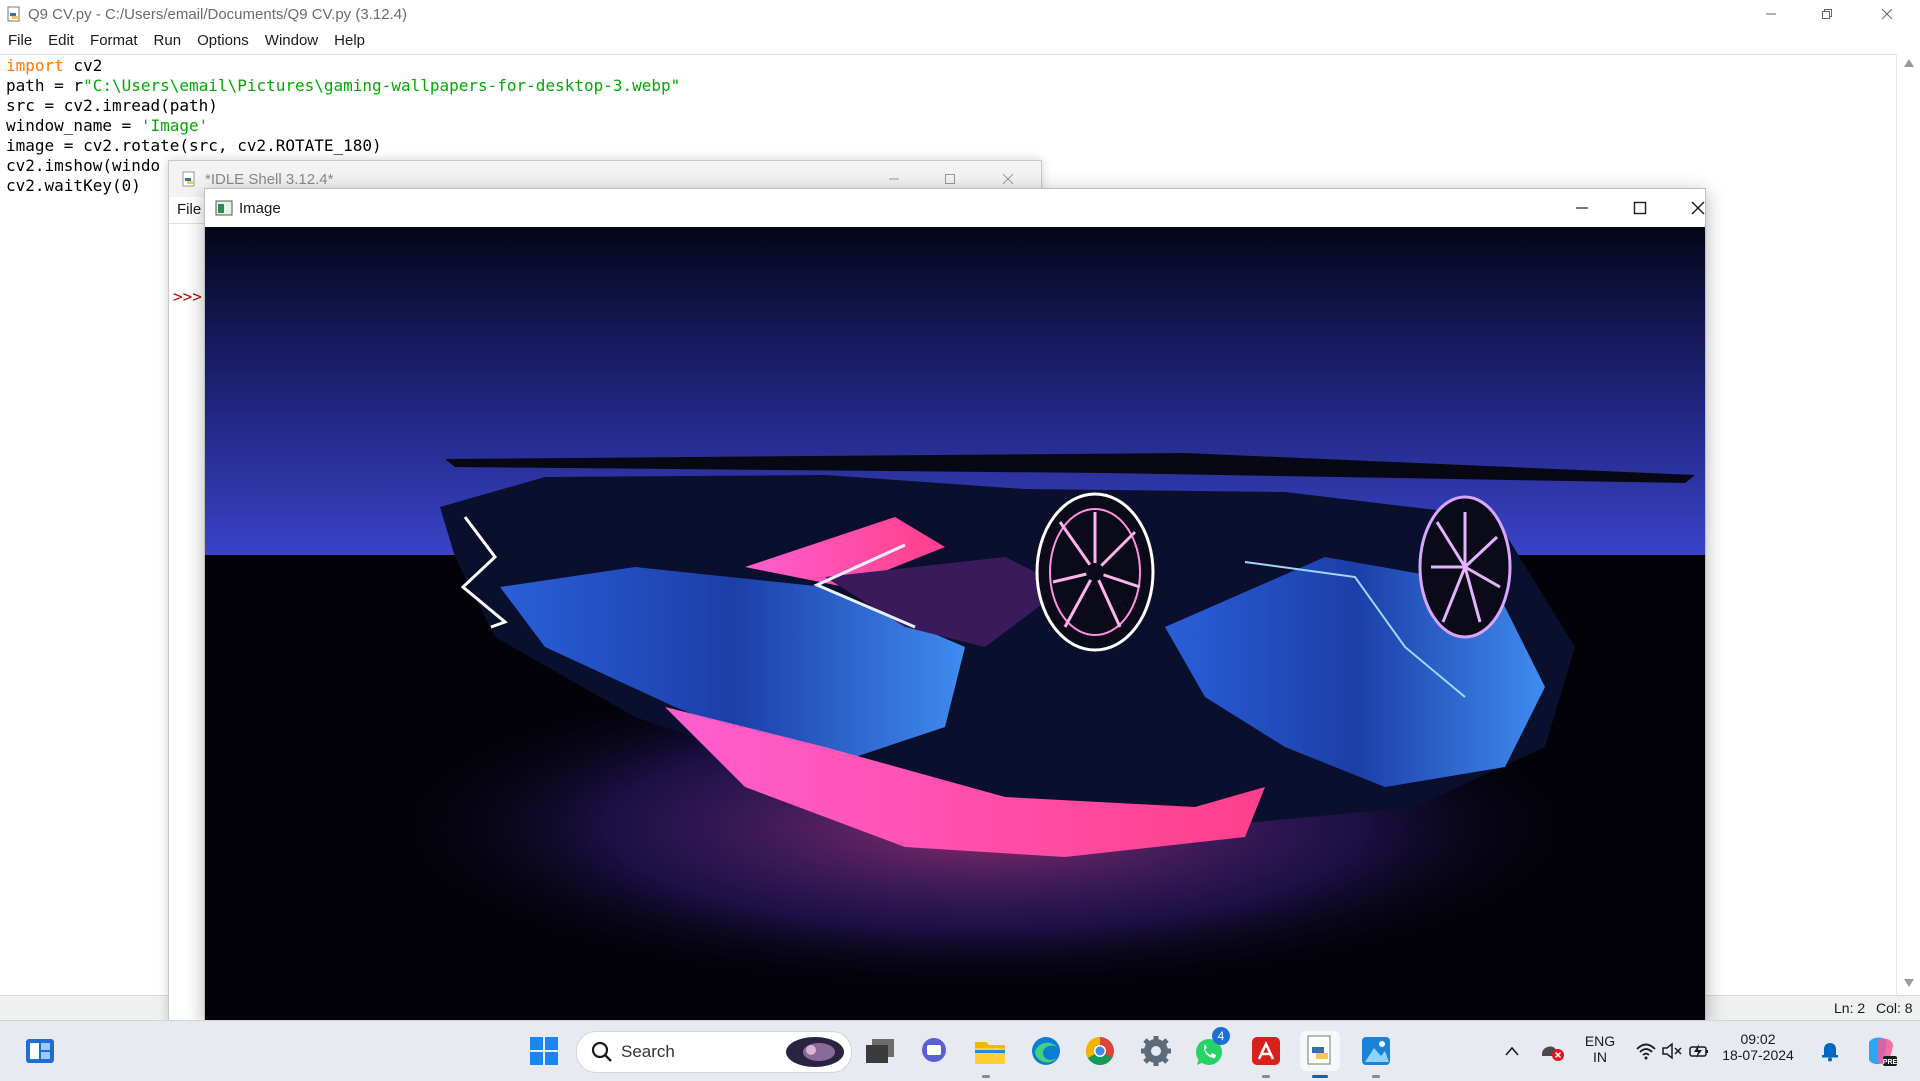 This screenshot has width=1920, height=1081. I want to click on teams-chat-button, so click(934, 1051).